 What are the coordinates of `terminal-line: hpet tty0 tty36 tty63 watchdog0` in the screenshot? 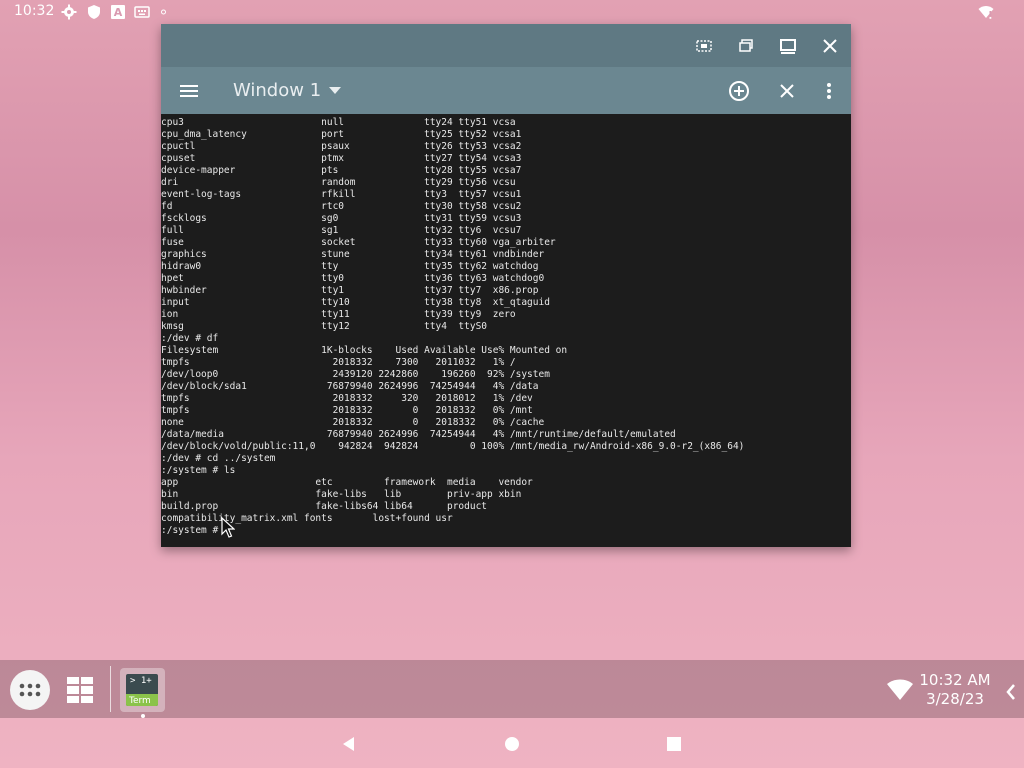 It's located at (353, 278).